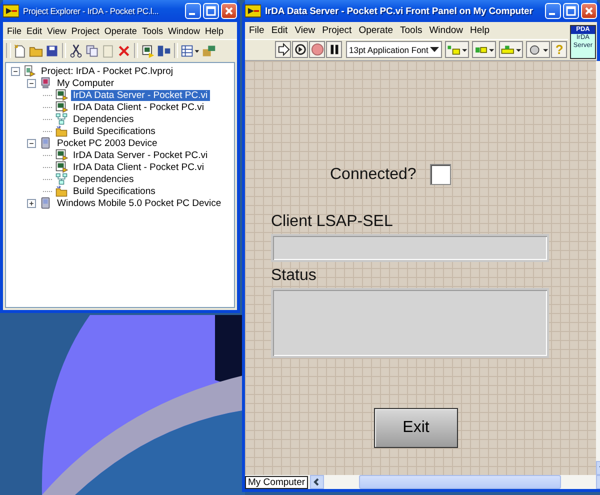  What do you see at coordinates (317, 482) in the screenshot?
I see `scroll-left-button` at bounding box center [317, 482].